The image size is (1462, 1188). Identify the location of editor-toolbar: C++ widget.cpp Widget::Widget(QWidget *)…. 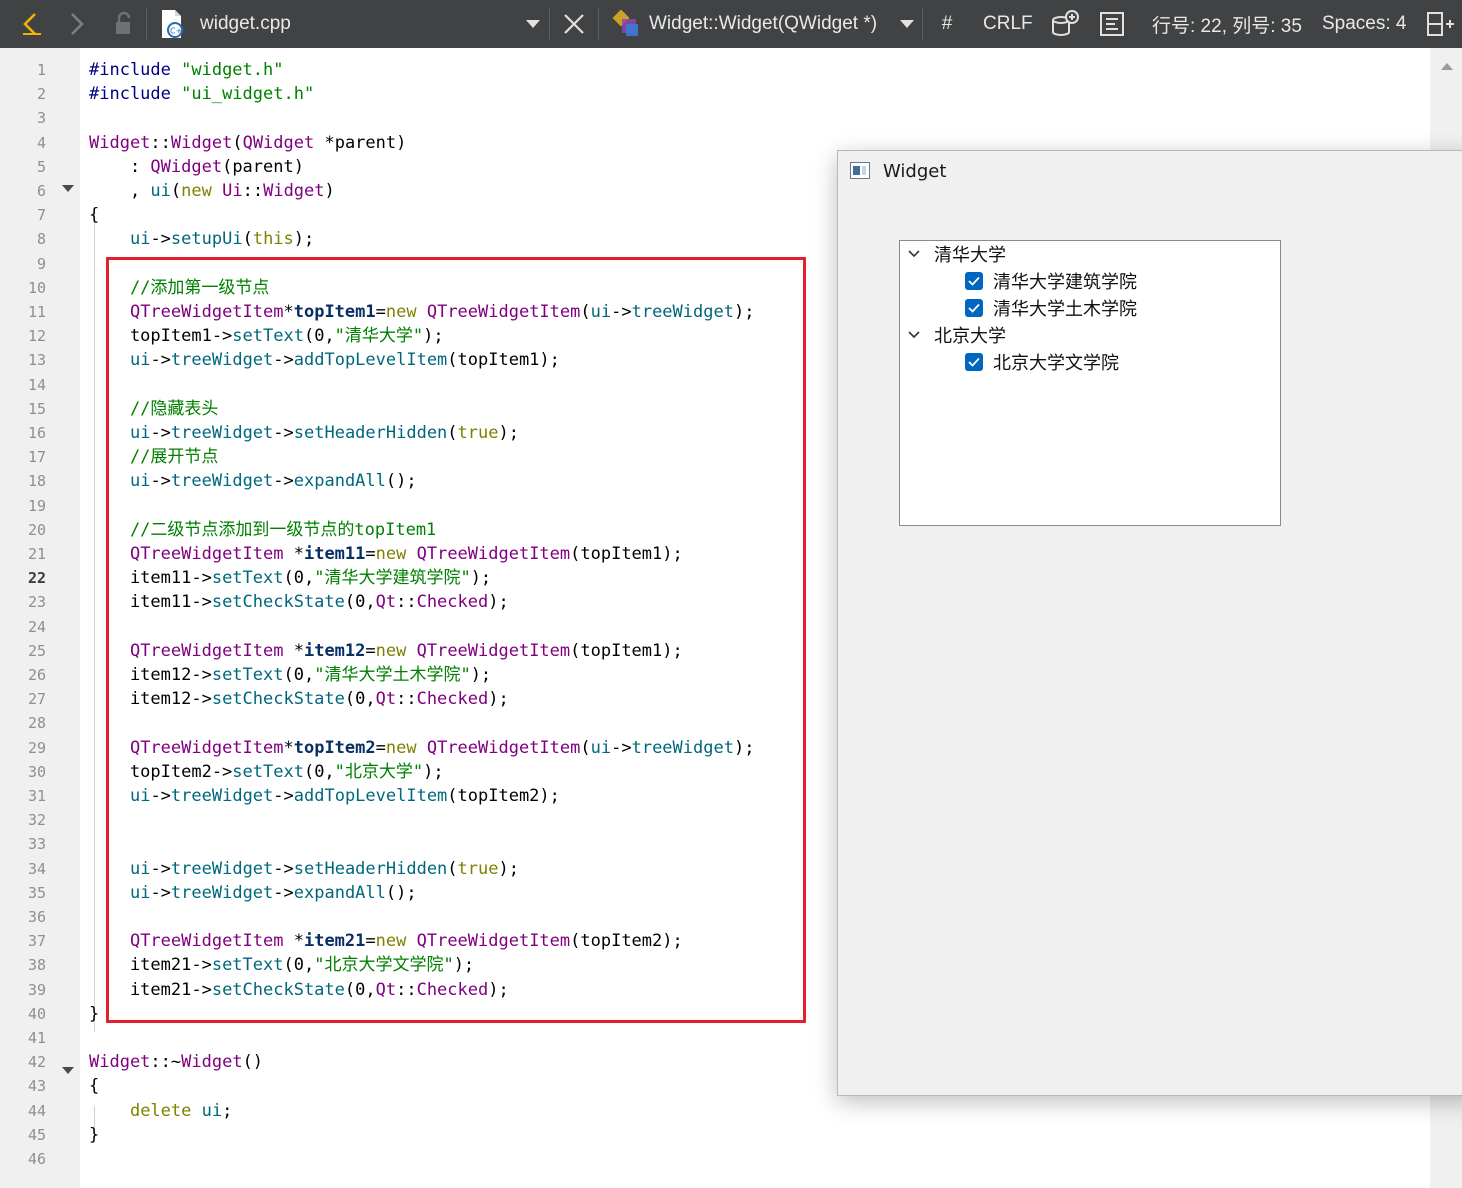
(731, 24).